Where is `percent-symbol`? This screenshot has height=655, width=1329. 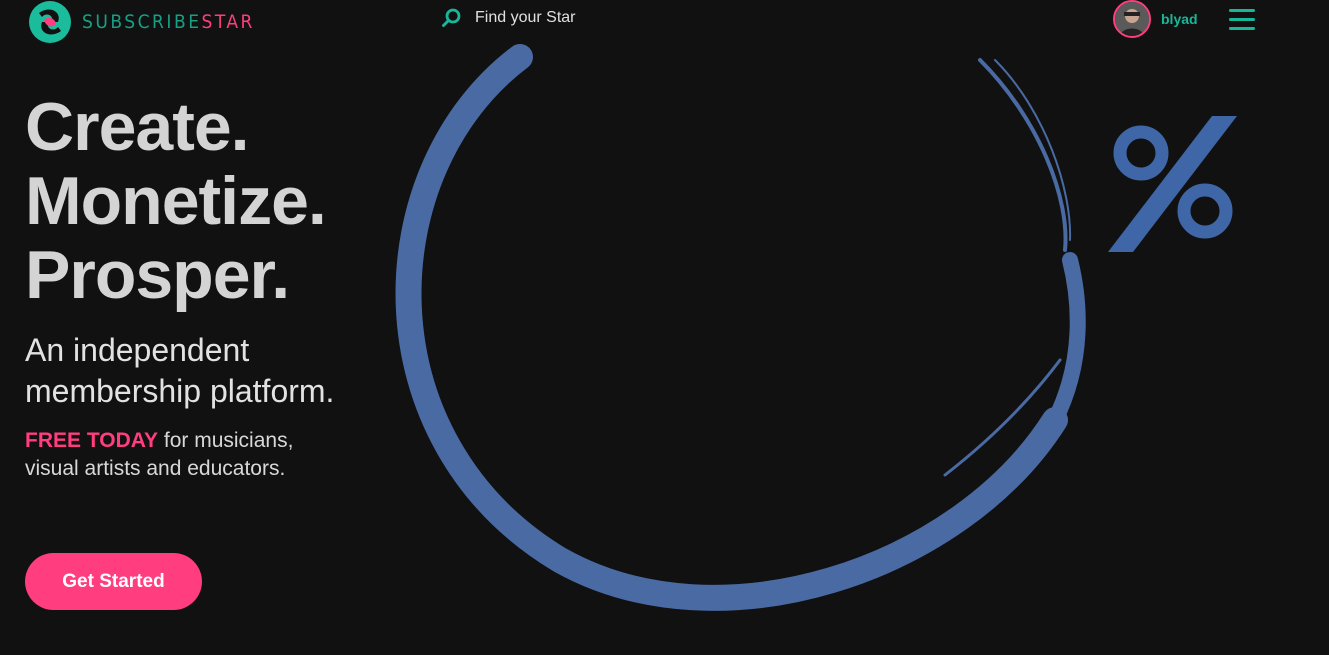 percent-symbol is located at coordinates (1173, 182).